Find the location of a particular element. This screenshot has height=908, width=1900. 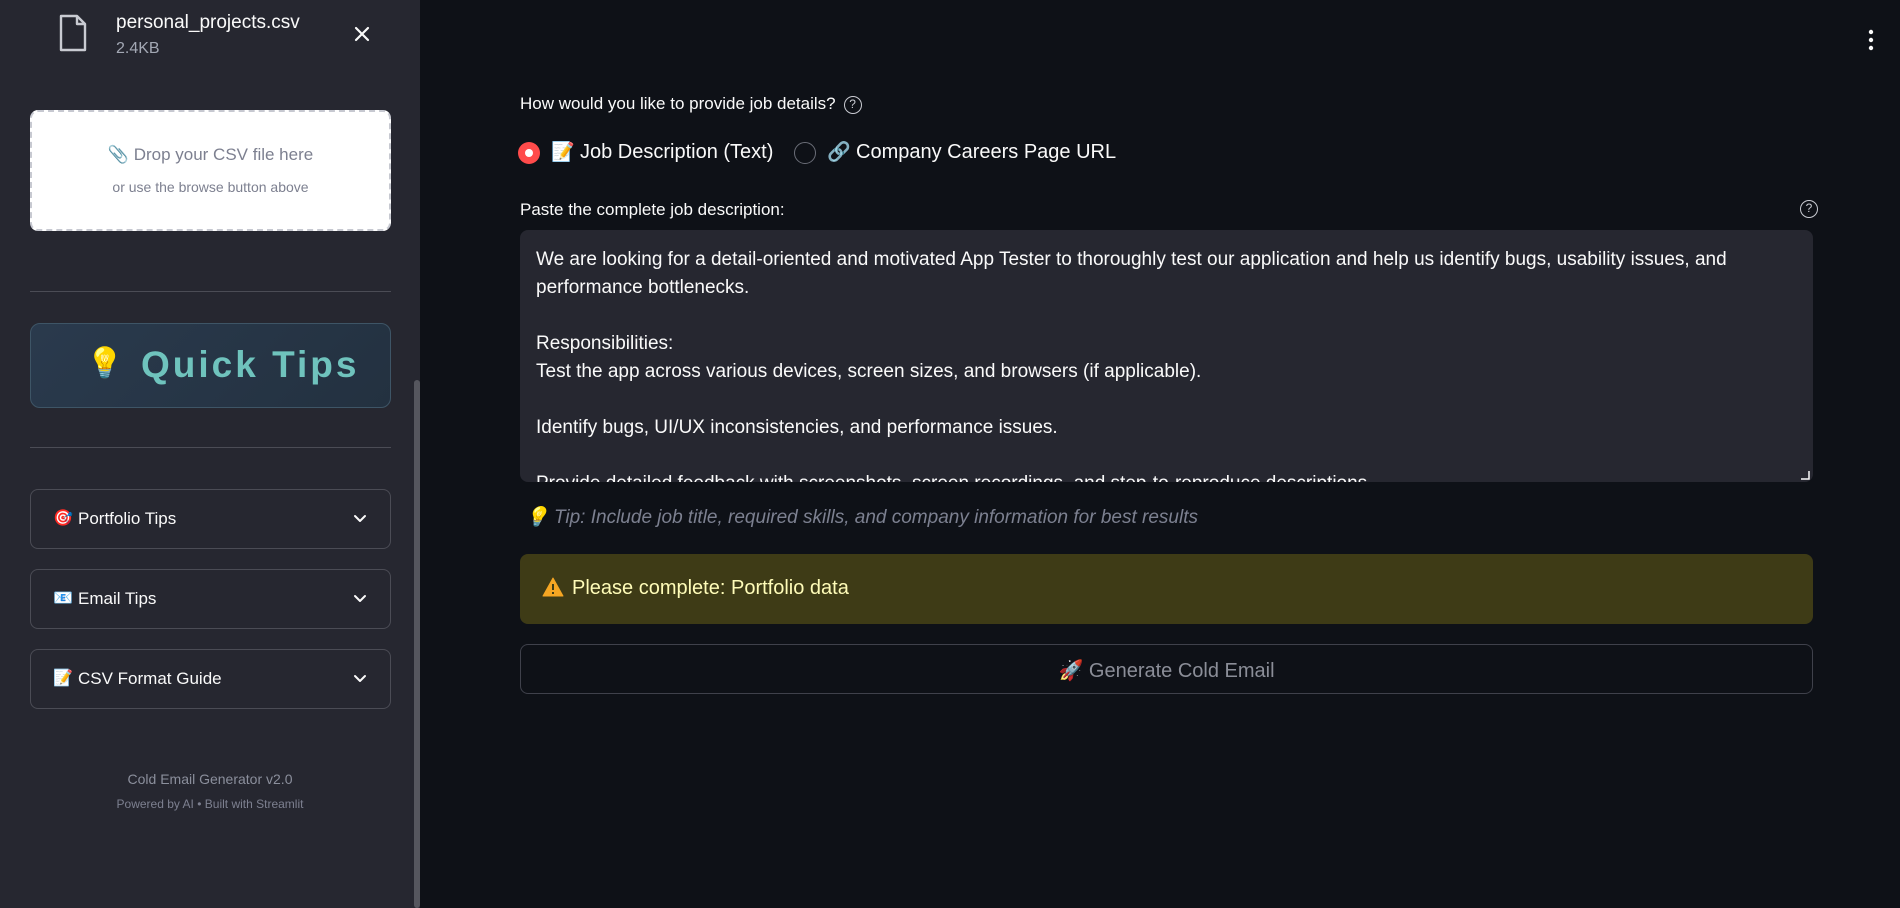

radio-careers-page-url: 🔗 Company Careers Page URL is located at coordinates (955, 152).